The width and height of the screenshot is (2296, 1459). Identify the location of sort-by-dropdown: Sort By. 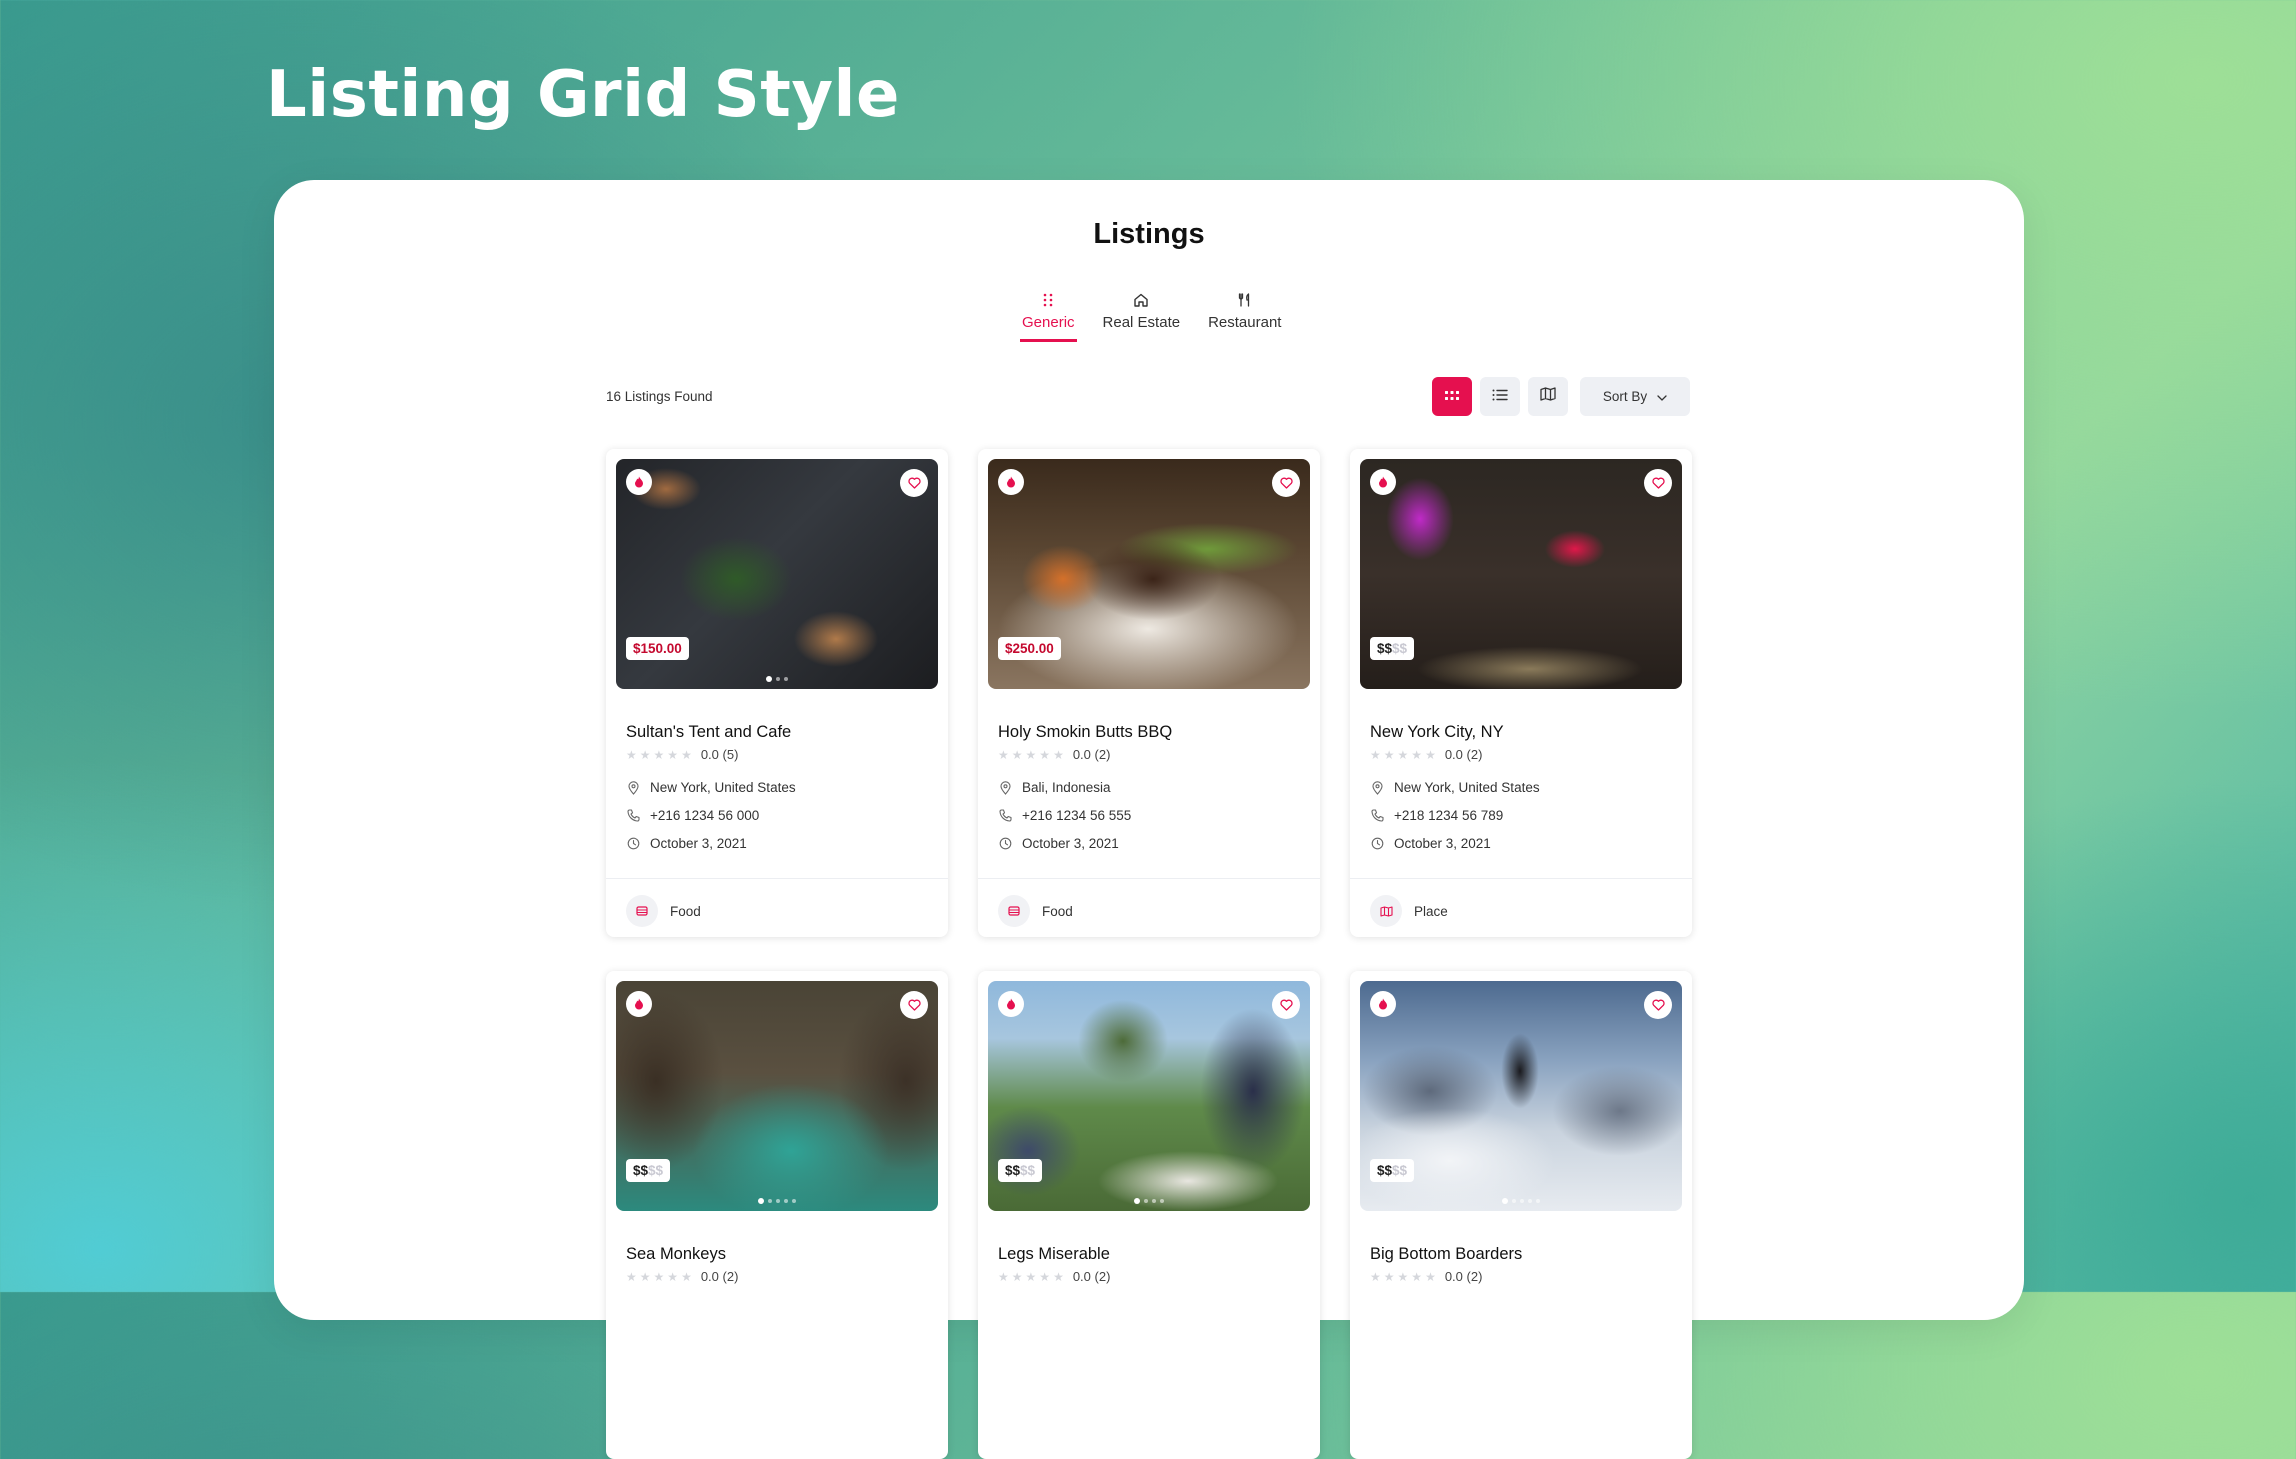
(1635, 396).